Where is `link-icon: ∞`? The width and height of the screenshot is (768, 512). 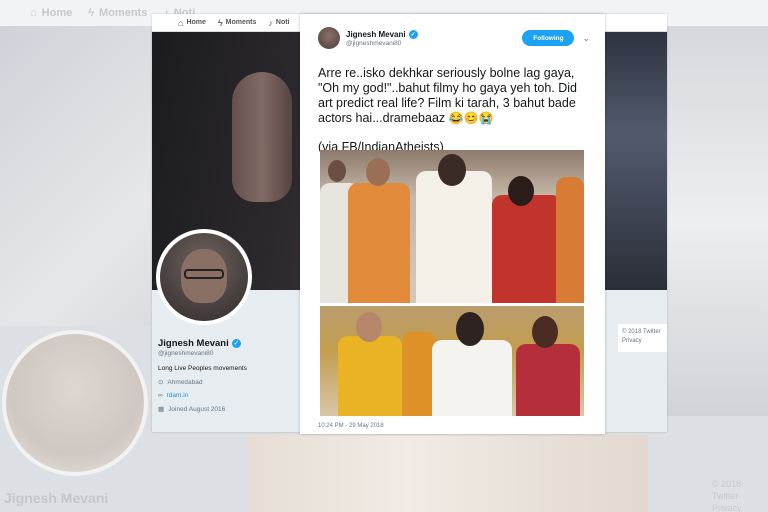
link-icon: ∞ is located at coordinates (160, 395).